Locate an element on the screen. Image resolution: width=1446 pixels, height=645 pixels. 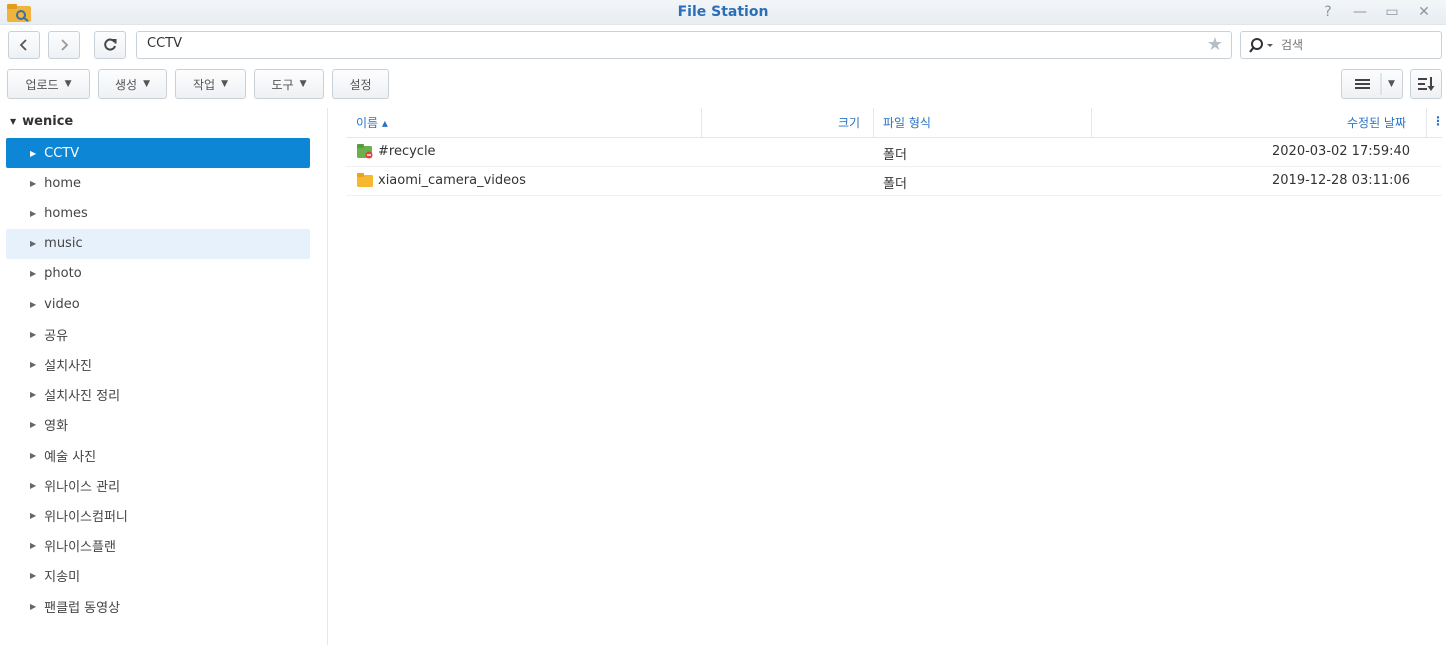
minimize-button: — is located at coordinates (1360, 12).